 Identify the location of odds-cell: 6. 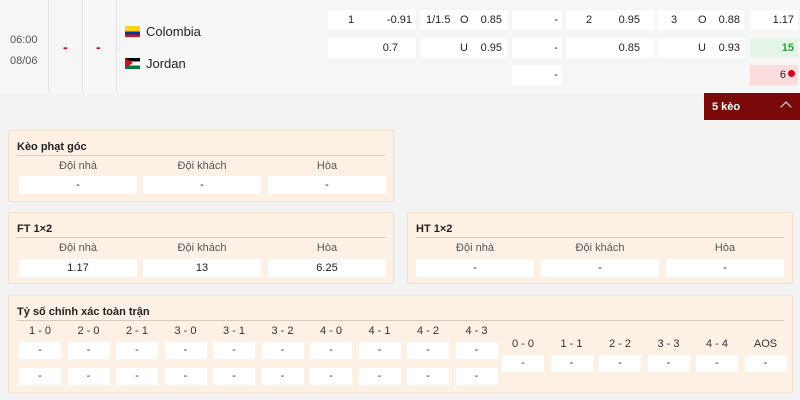
(774, 75).